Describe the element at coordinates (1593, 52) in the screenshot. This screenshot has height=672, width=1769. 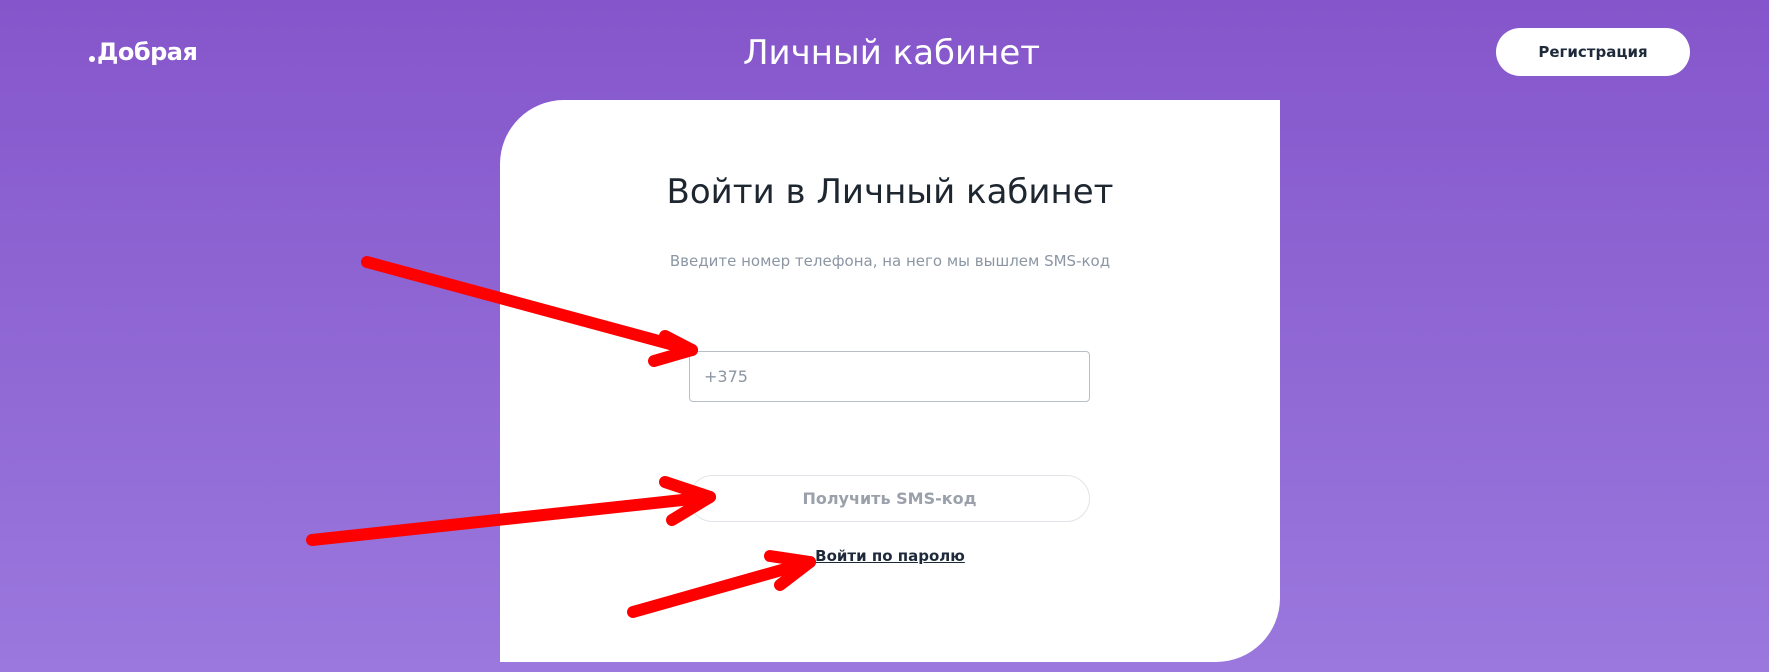
I see `register-button: Регистрация` at that location.